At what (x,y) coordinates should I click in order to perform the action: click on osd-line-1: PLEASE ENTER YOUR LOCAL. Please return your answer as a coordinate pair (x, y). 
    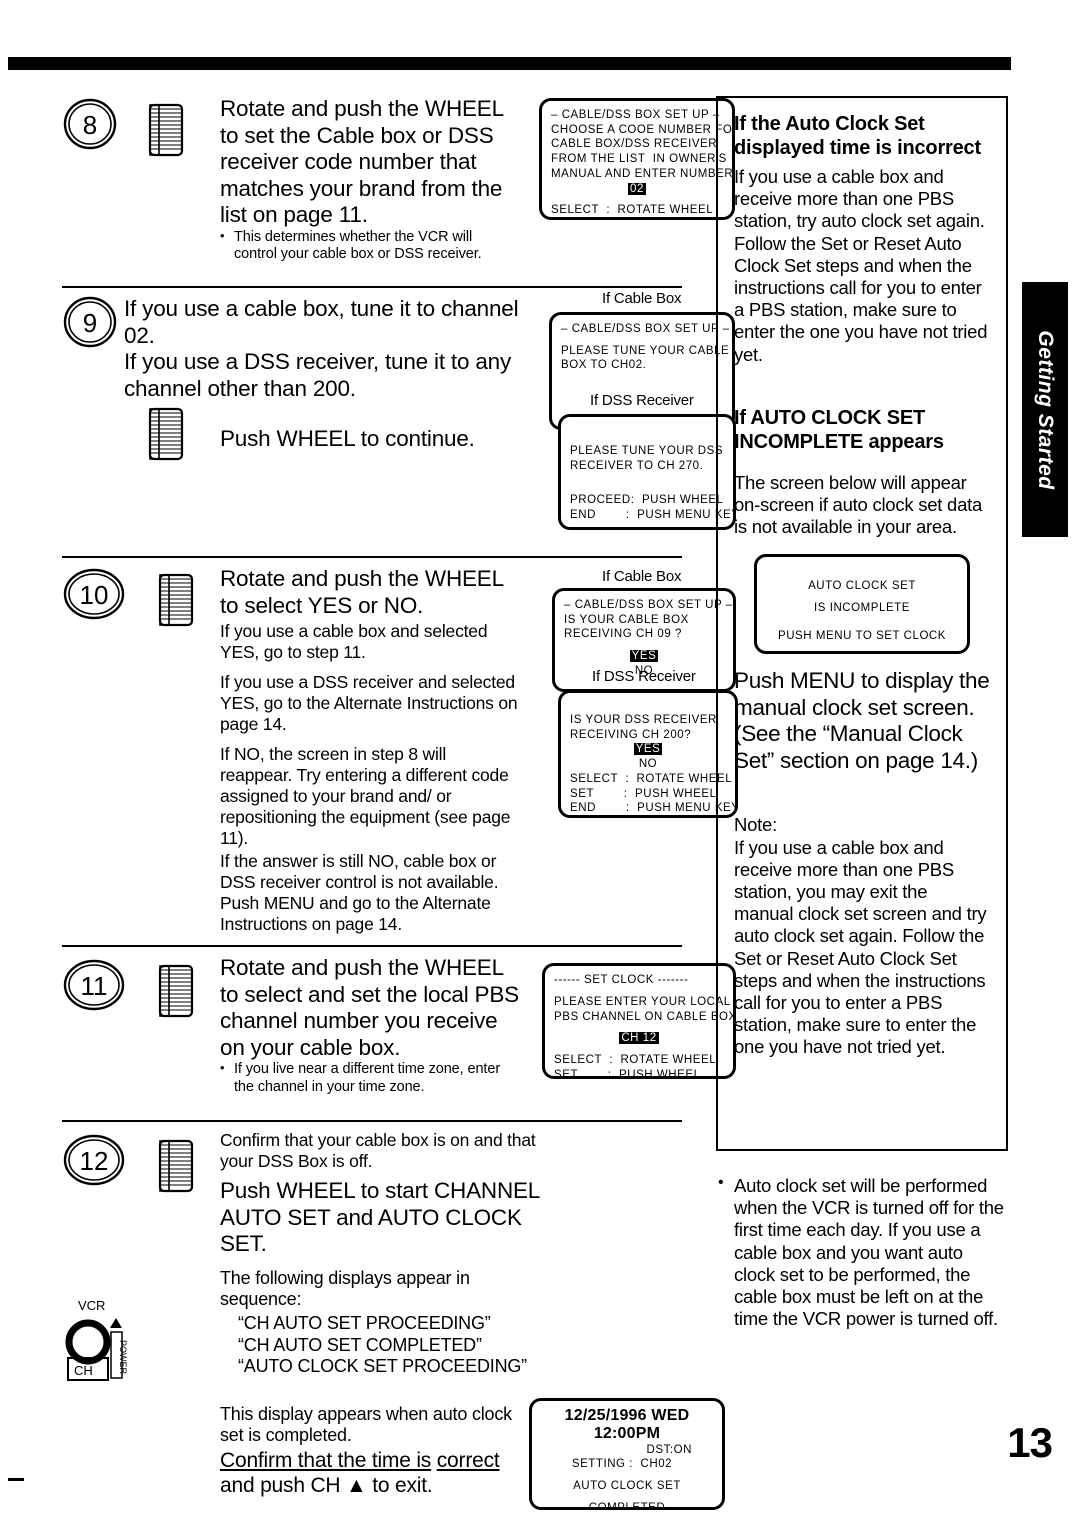
    Looking at the image, I should click on (642, 1001).